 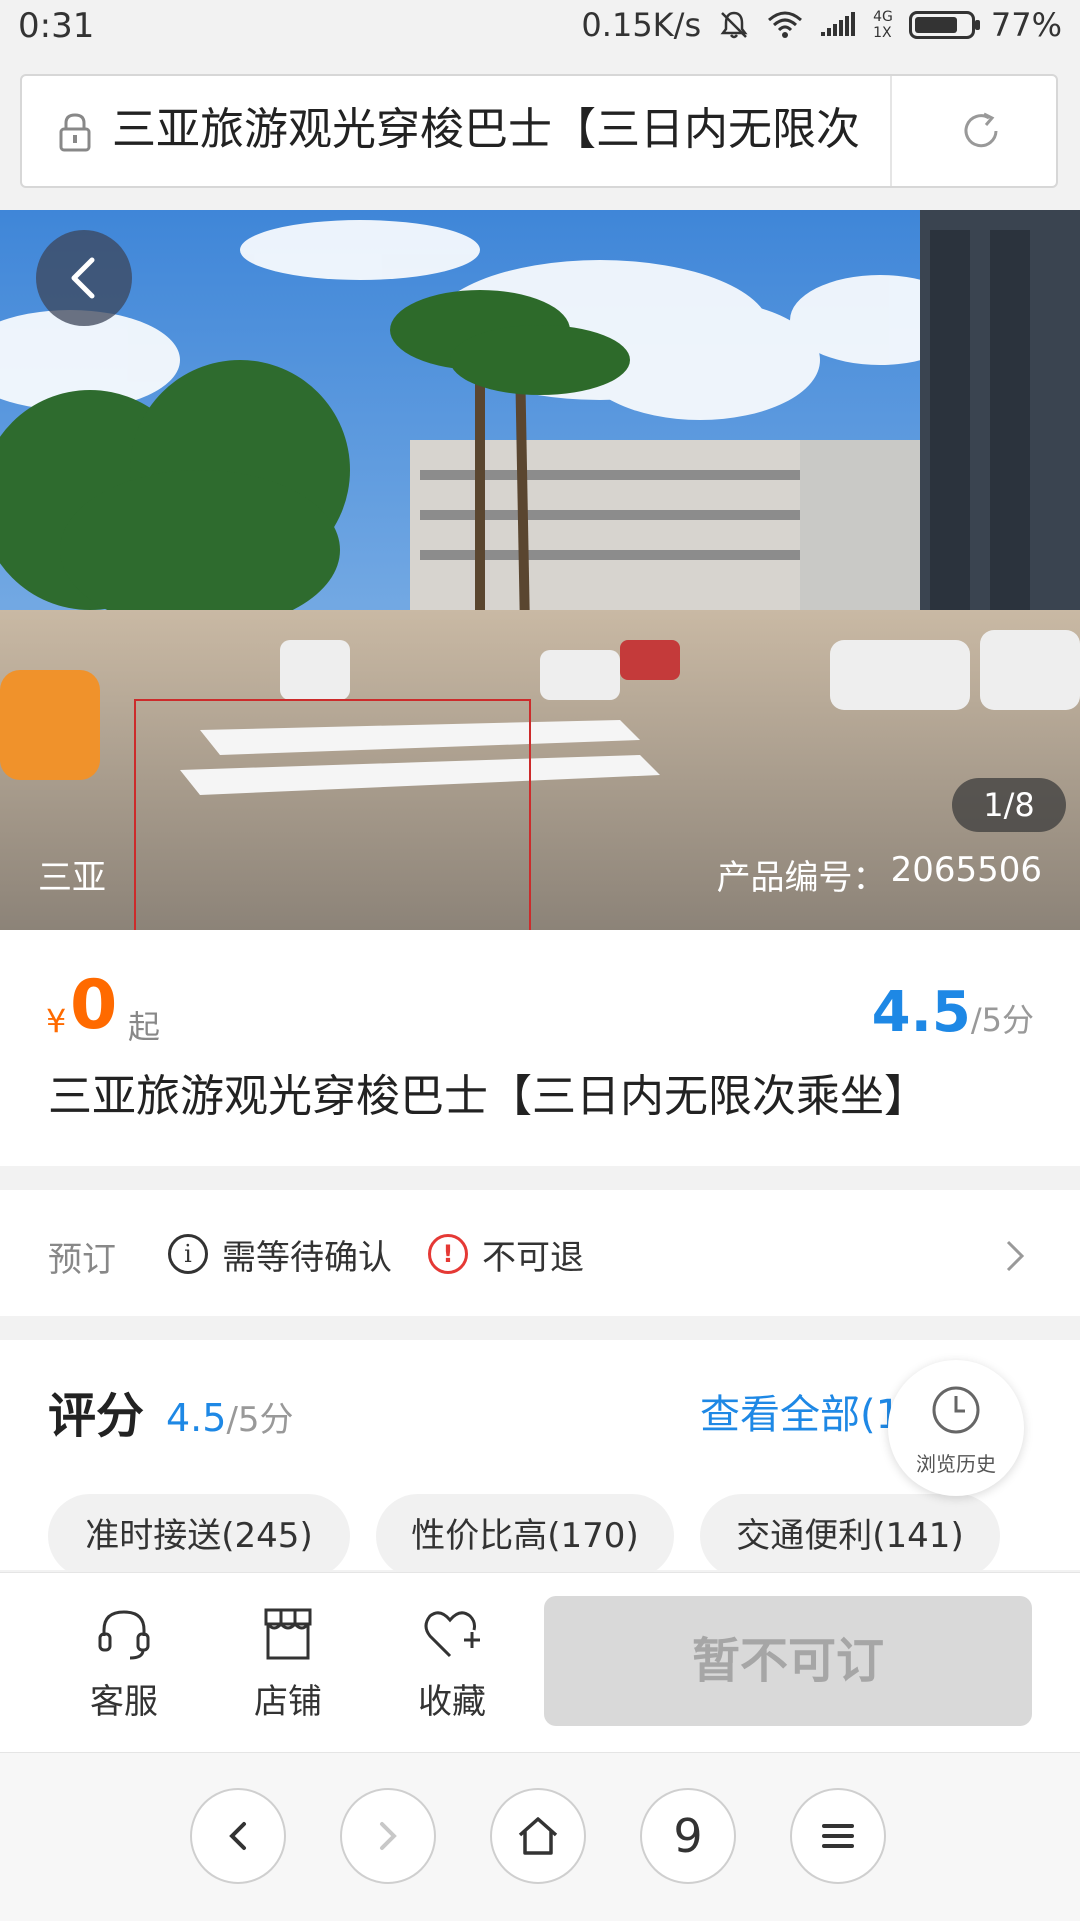 What do you see at coordinates (882, 33) in the screenshot?
I see `network-type-bottom: 1X` at bounding box center [882, 33].